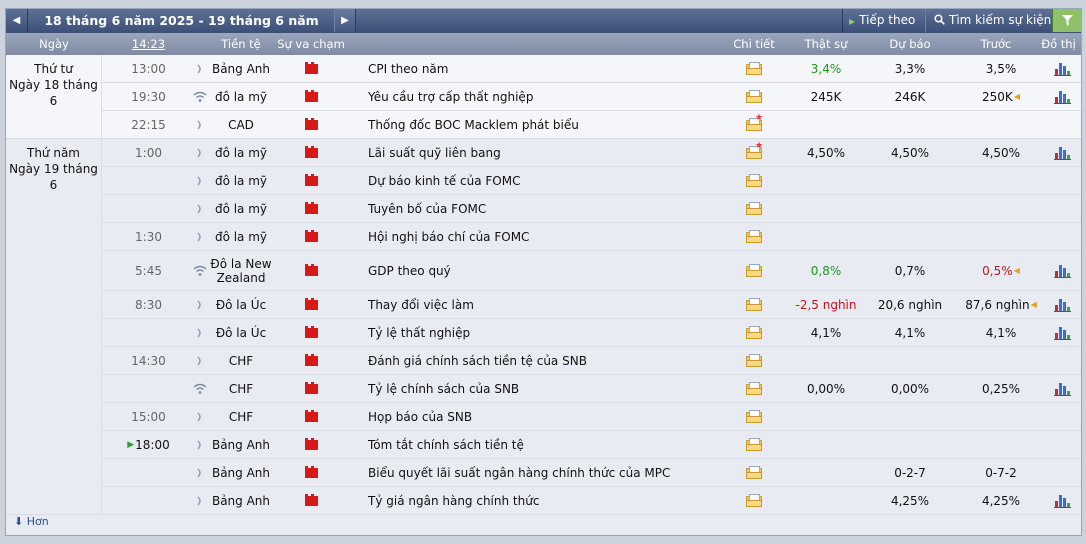 Image resolution: width=1086 pixels, height=544 pixels. I want to click on event-name: Thống đốc BOC Macklem phát biểu, so click(548, 124).